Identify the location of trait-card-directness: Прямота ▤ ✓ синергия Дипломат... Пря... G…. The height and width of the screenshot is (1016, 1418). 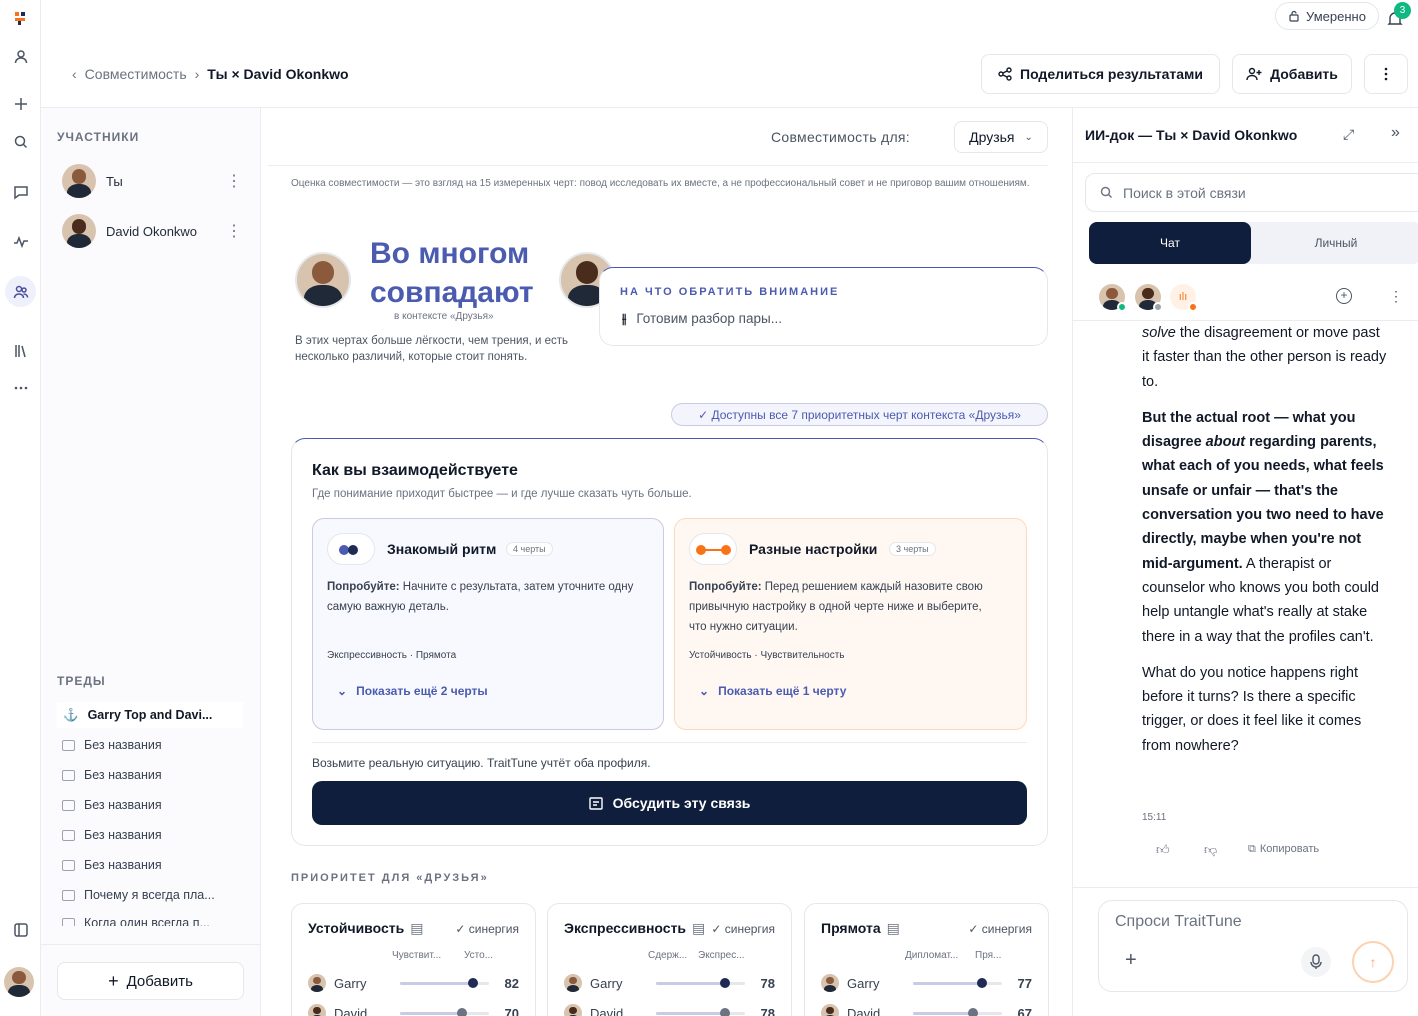
(926, 959).